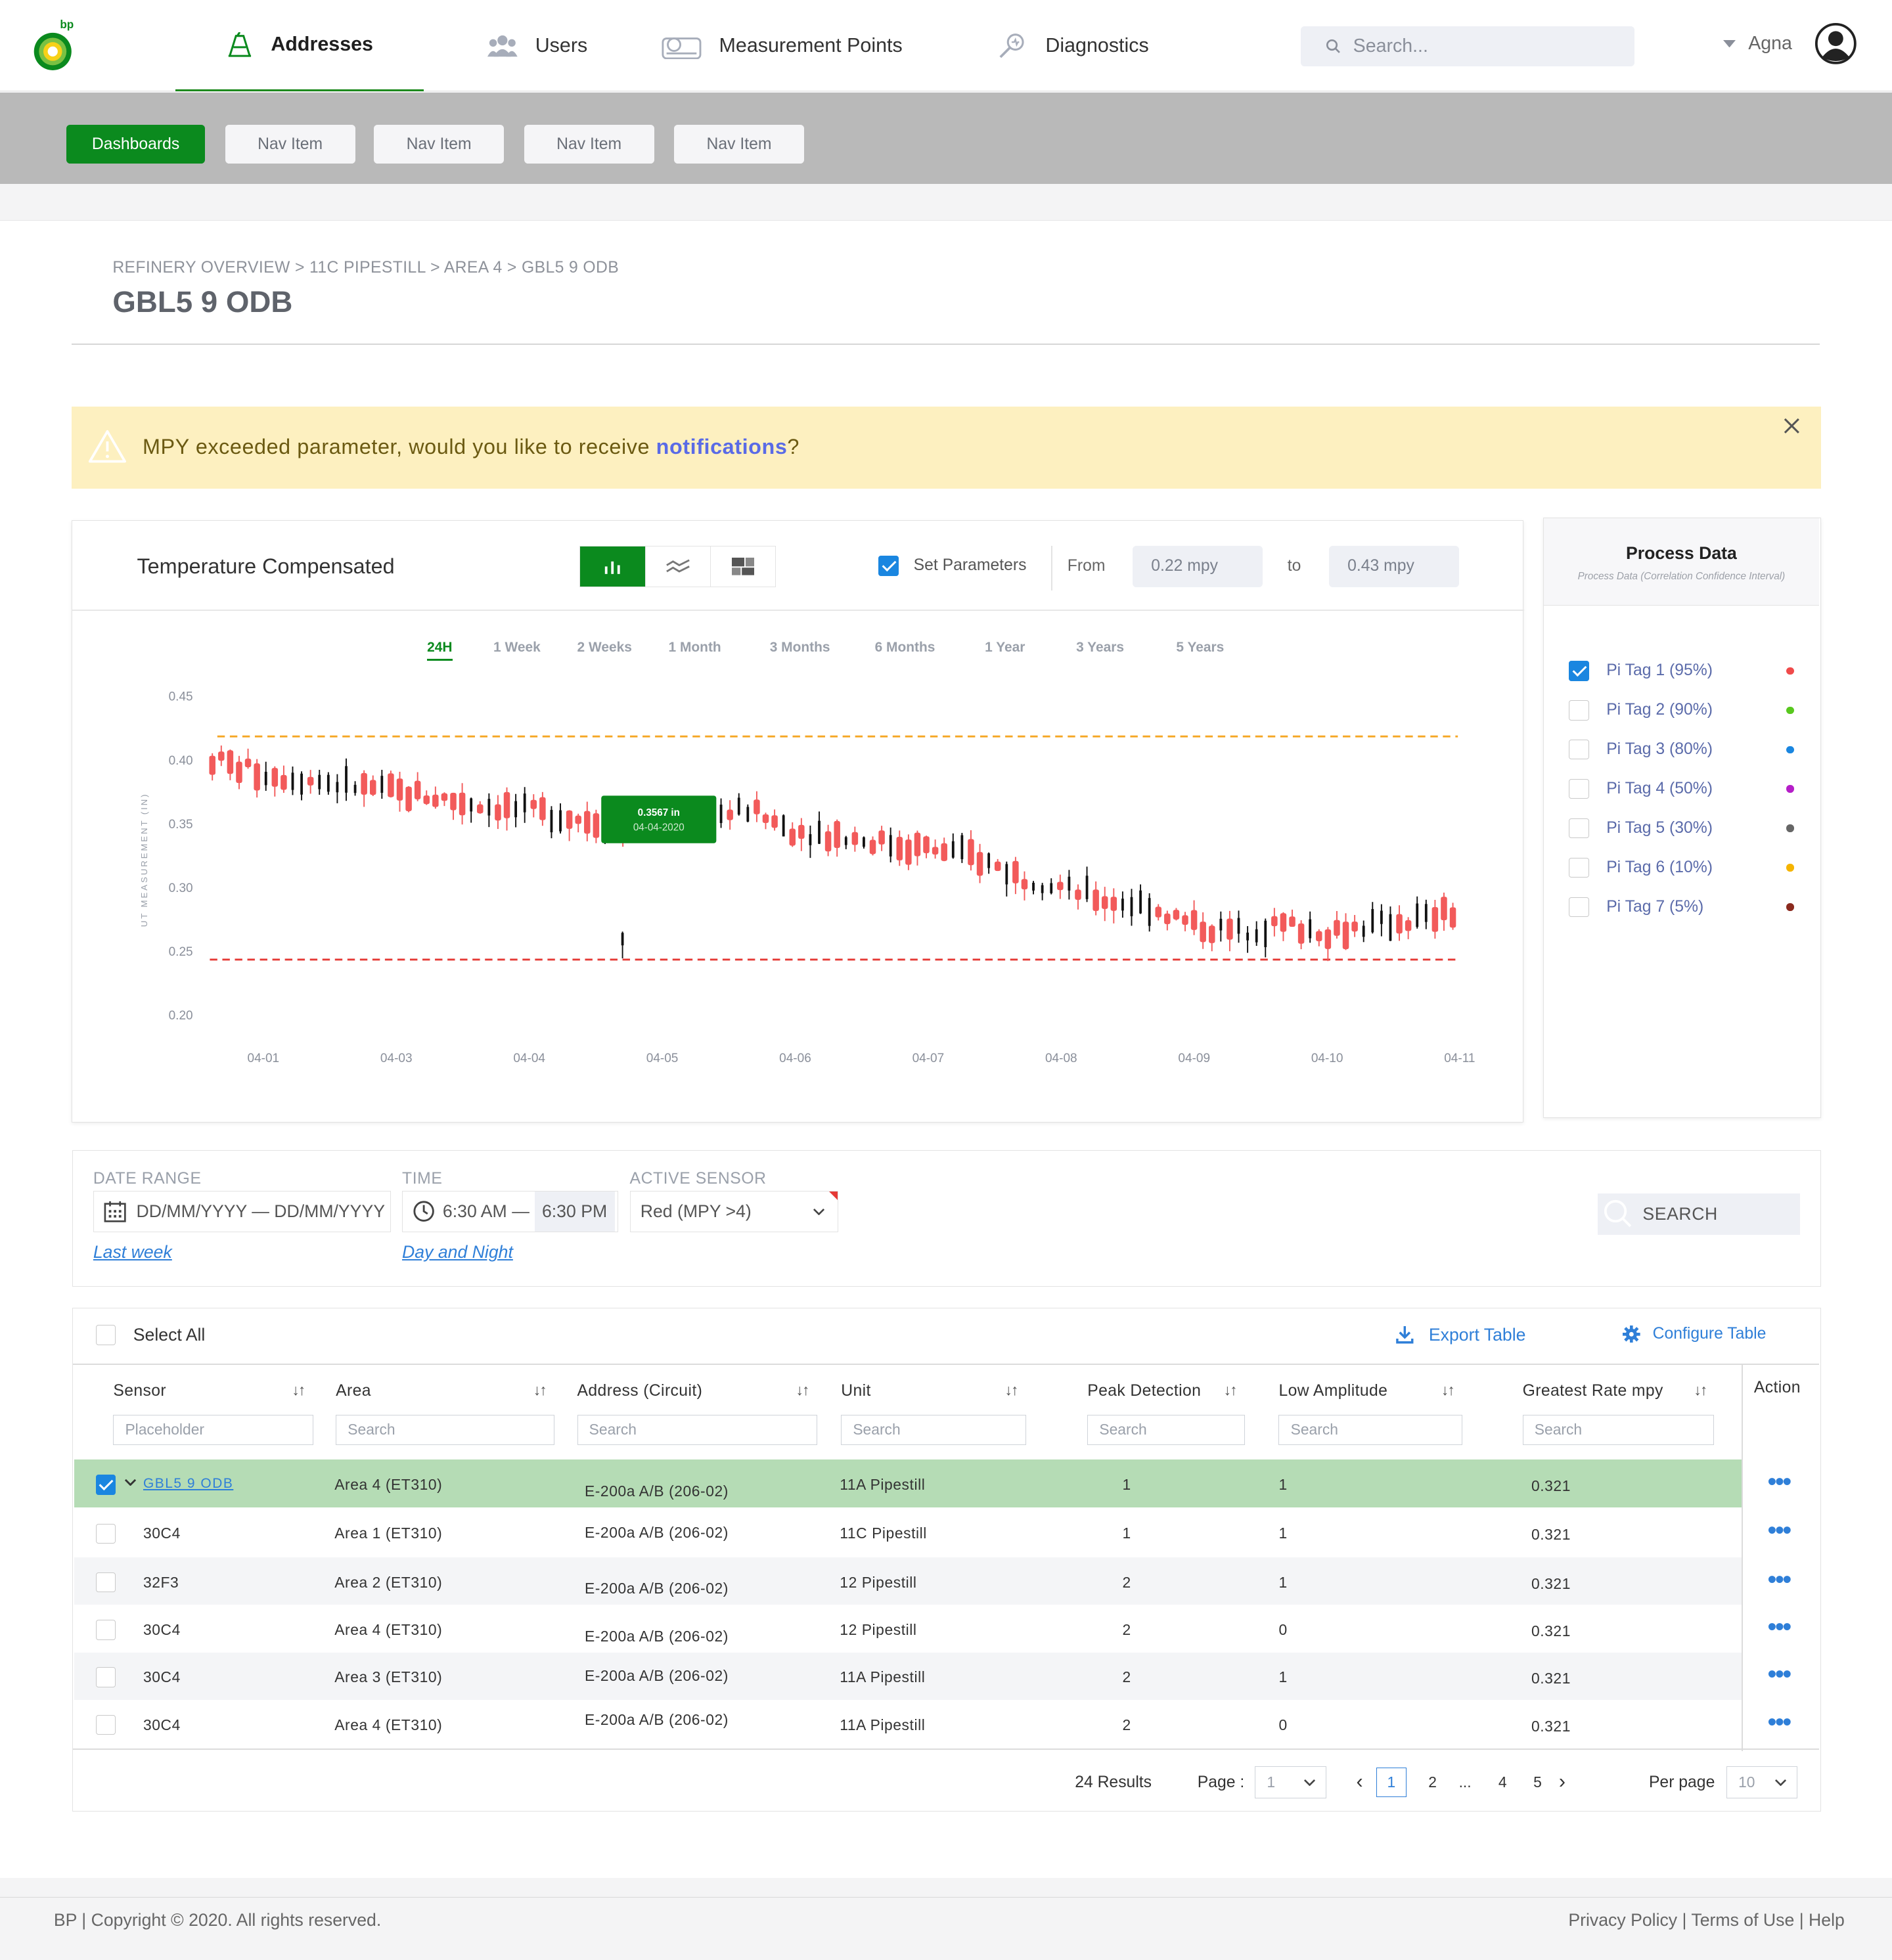 This screenshot has width=1892, height=1960. Describe the element at coordinates (1537, 1783) in the screenshot. I see `page-button: 5` at that location.